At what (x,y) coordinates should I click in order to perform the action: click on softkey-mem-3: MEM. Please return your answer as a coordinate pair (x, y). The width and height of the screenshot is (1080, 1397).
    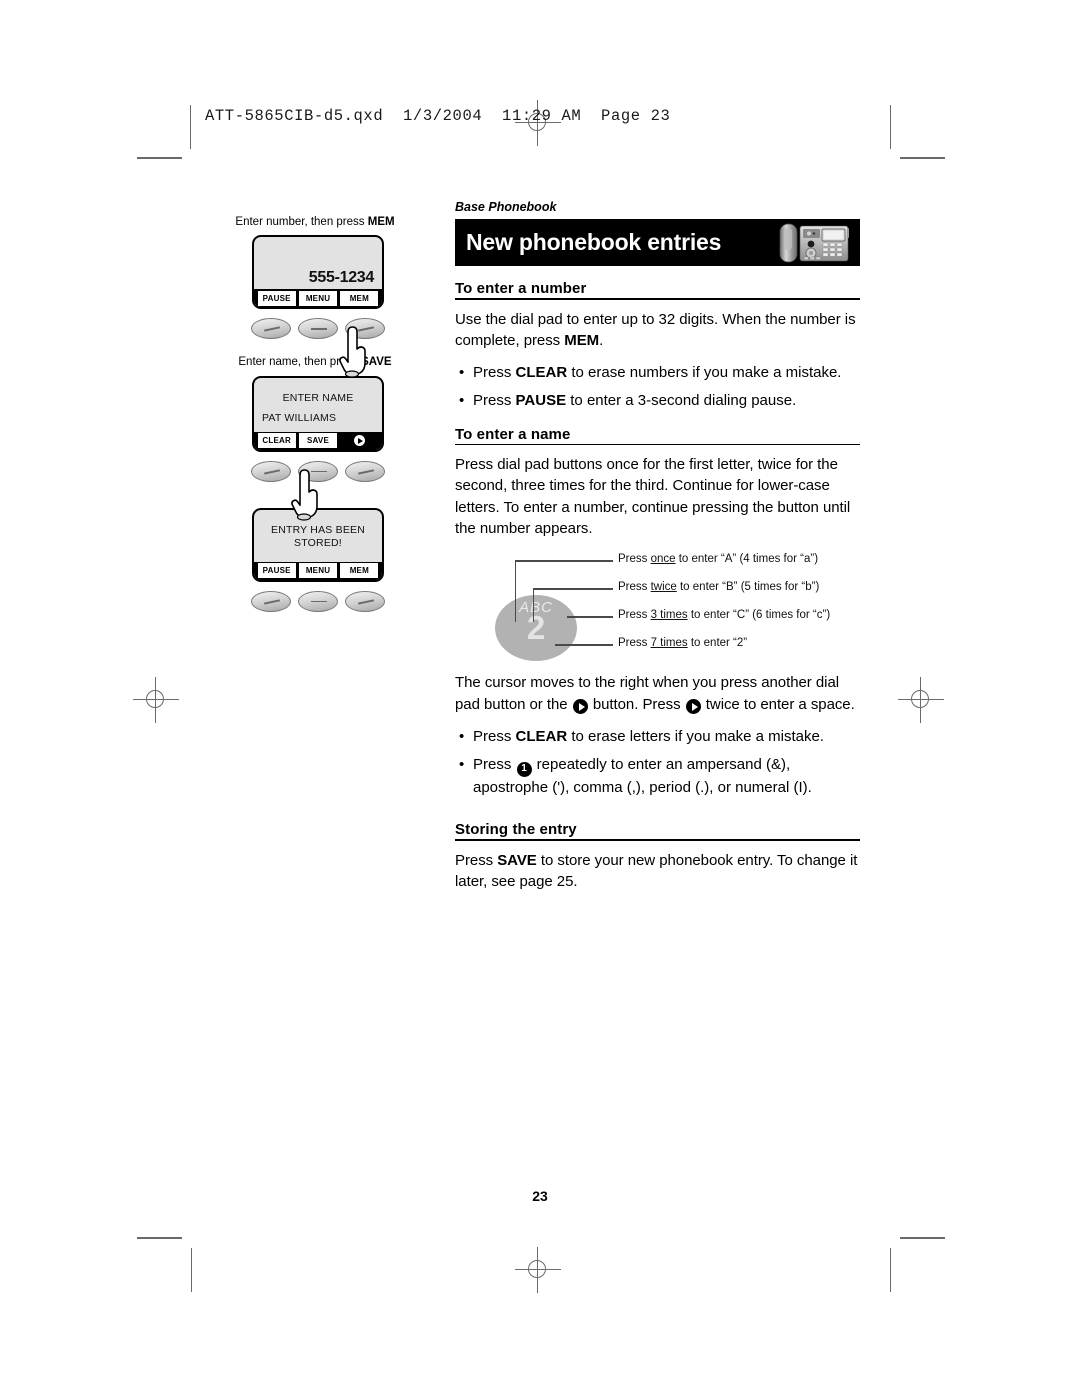
    Looking at the image, I should click on (359, 571).